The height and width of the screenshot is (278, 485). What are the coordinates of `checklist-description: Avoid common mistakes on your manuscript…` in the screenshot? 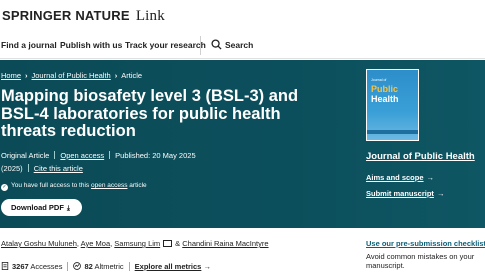 It's located at (420, 261).